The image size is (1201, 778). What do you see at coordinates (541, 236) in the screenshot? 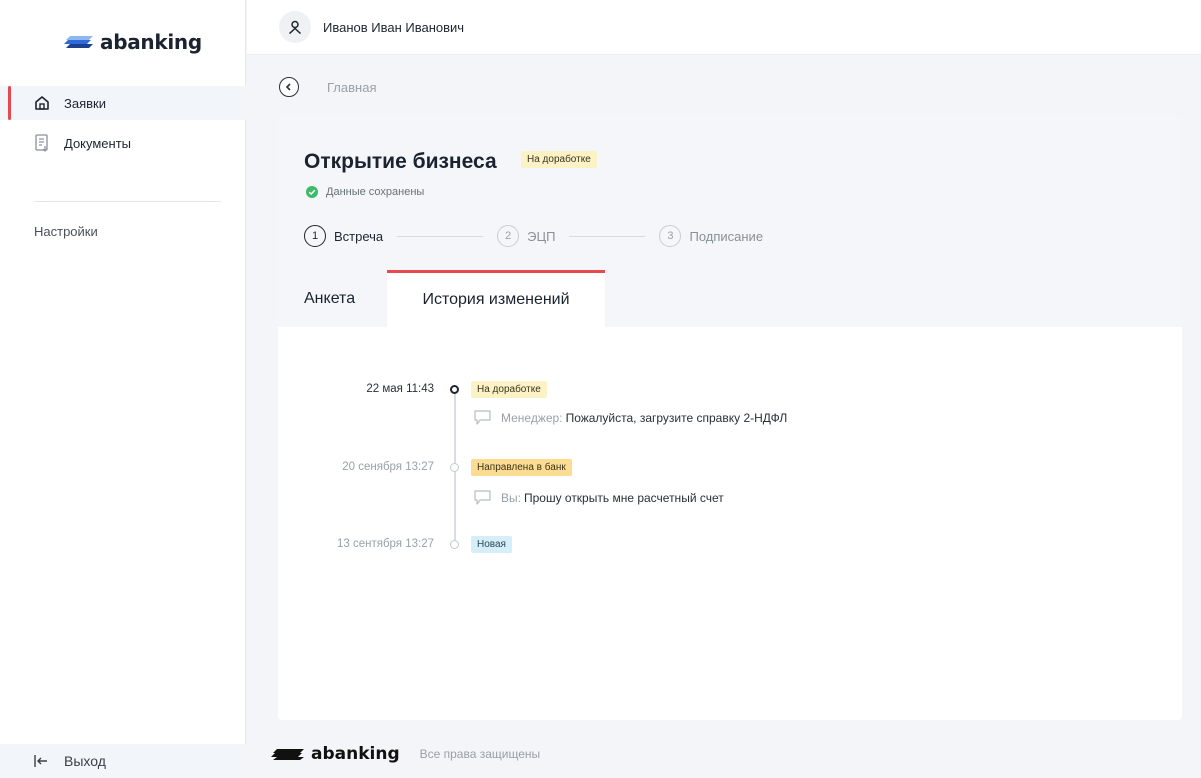
I see `step-label: ЭЦП` at bounding box center [541, 236].